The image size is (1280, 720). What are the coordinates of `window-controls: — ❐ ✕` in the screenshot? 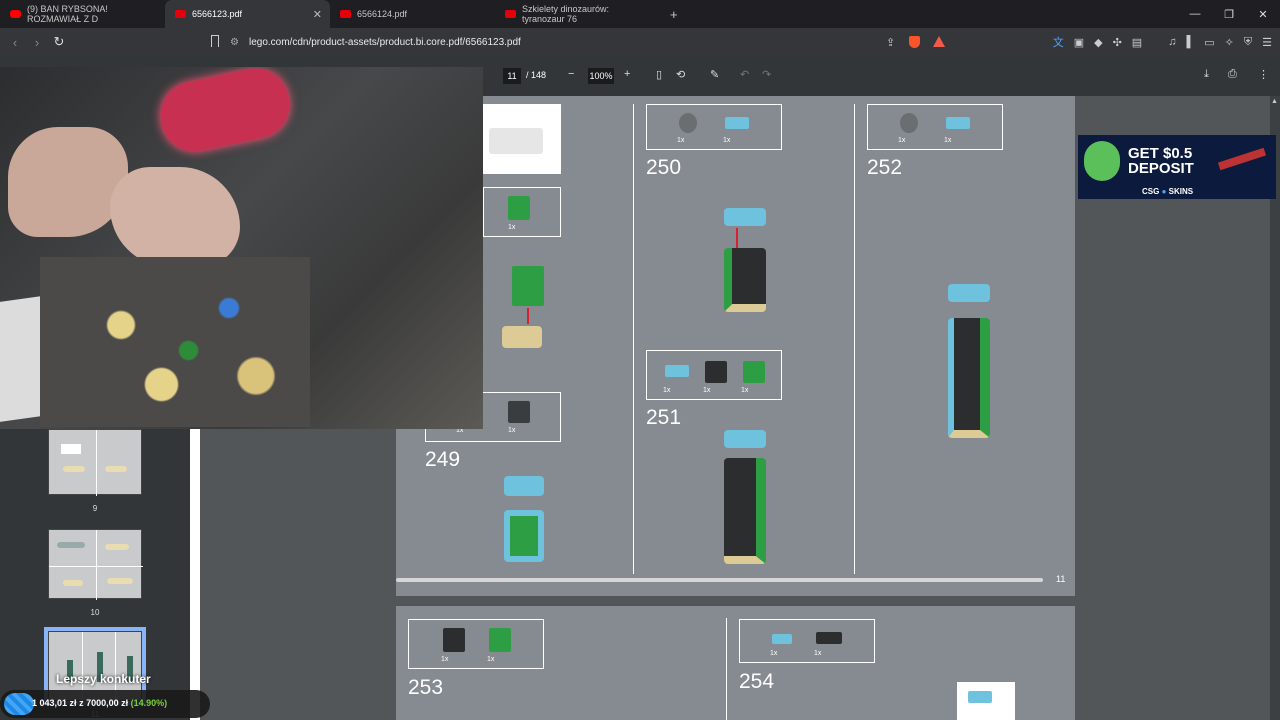 It's located at (1229, 14).